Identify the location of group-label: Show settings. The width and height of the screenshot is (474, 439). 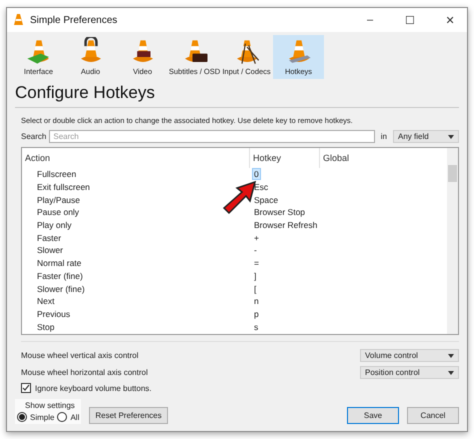
(50, 405).